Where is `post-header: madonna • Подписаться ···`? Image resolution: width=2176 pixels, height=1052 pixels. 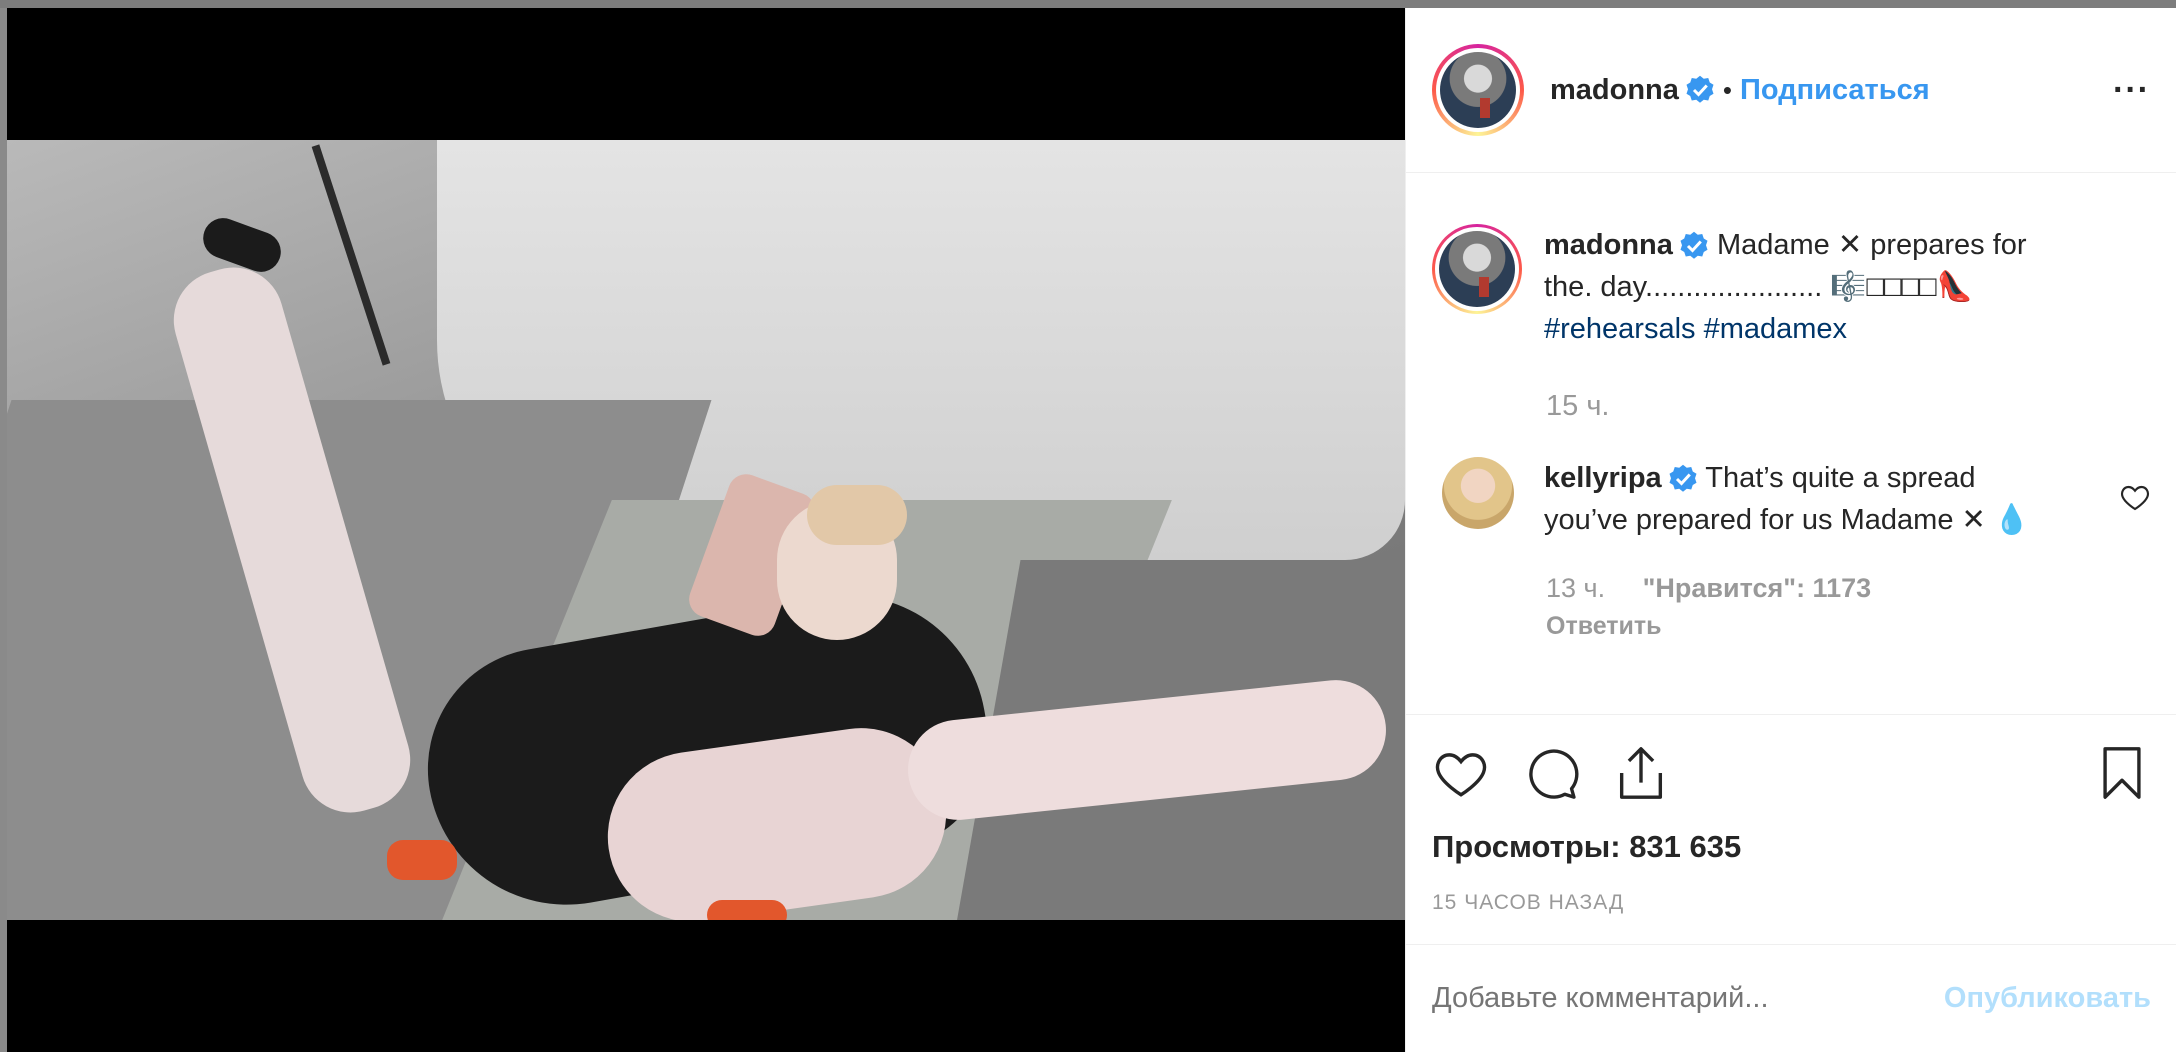
post-header: madonna • Подписаться ··· is located at coordinates (1791, 90).